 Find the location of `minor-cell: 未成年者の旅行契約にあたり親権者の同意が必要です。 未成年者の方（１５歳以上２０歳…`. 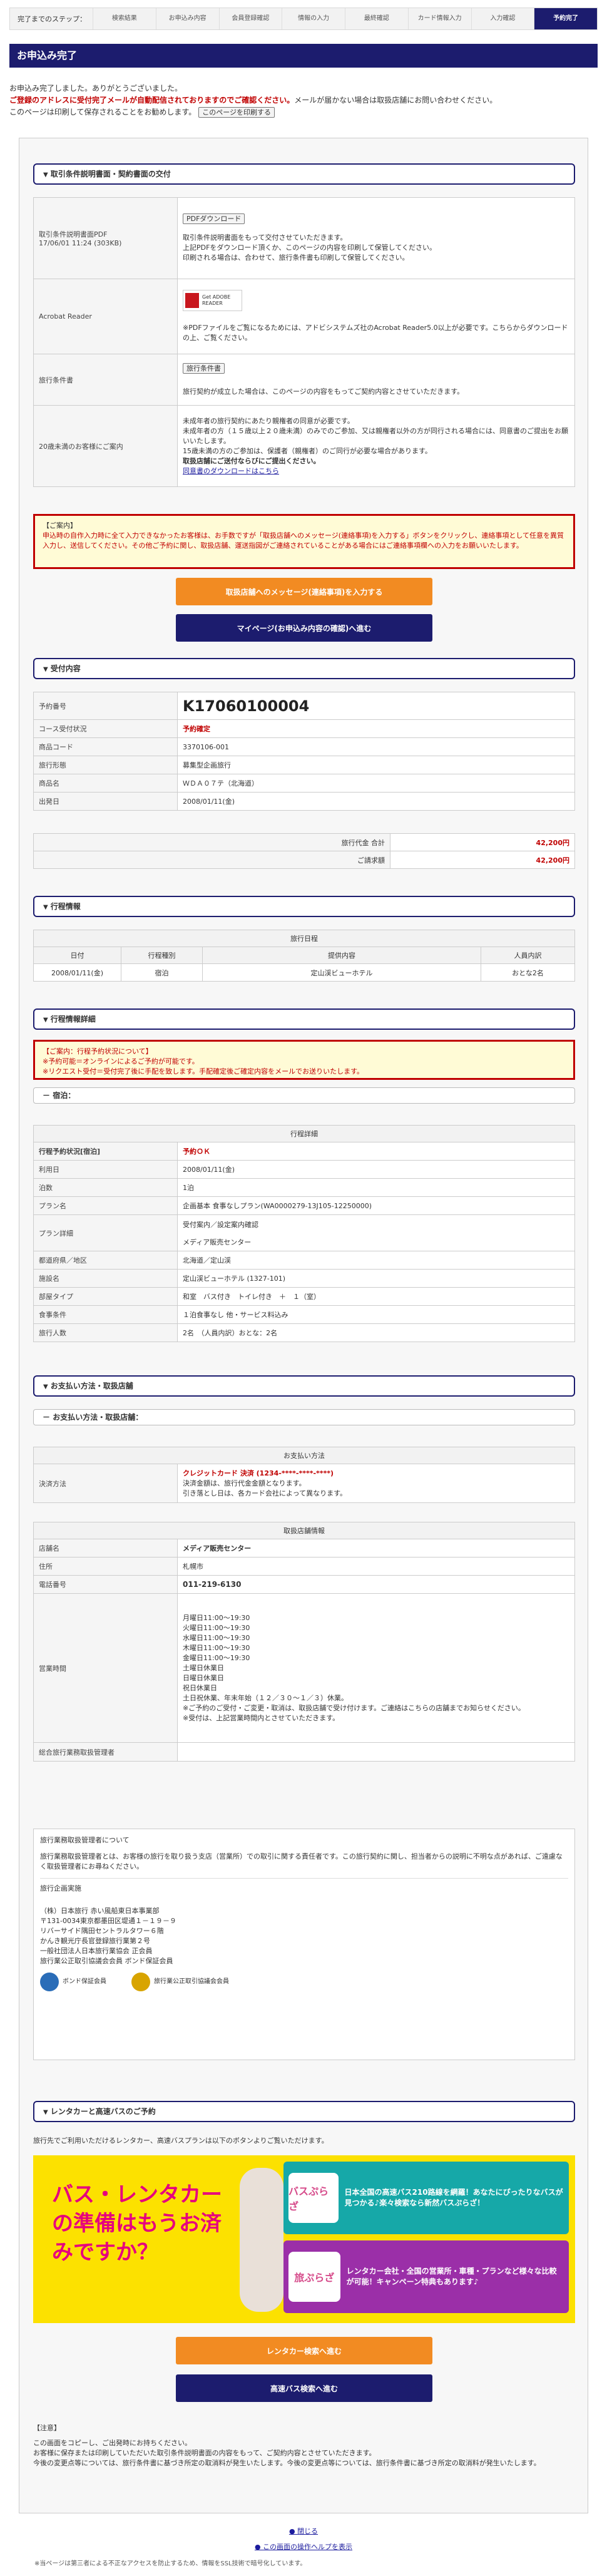

minor-cell: 未成年者の旅行契約にあたり親権者の同意が必要です。 未成年者の方（１５歳以上２０歳… is located at coordinates (376, 446).